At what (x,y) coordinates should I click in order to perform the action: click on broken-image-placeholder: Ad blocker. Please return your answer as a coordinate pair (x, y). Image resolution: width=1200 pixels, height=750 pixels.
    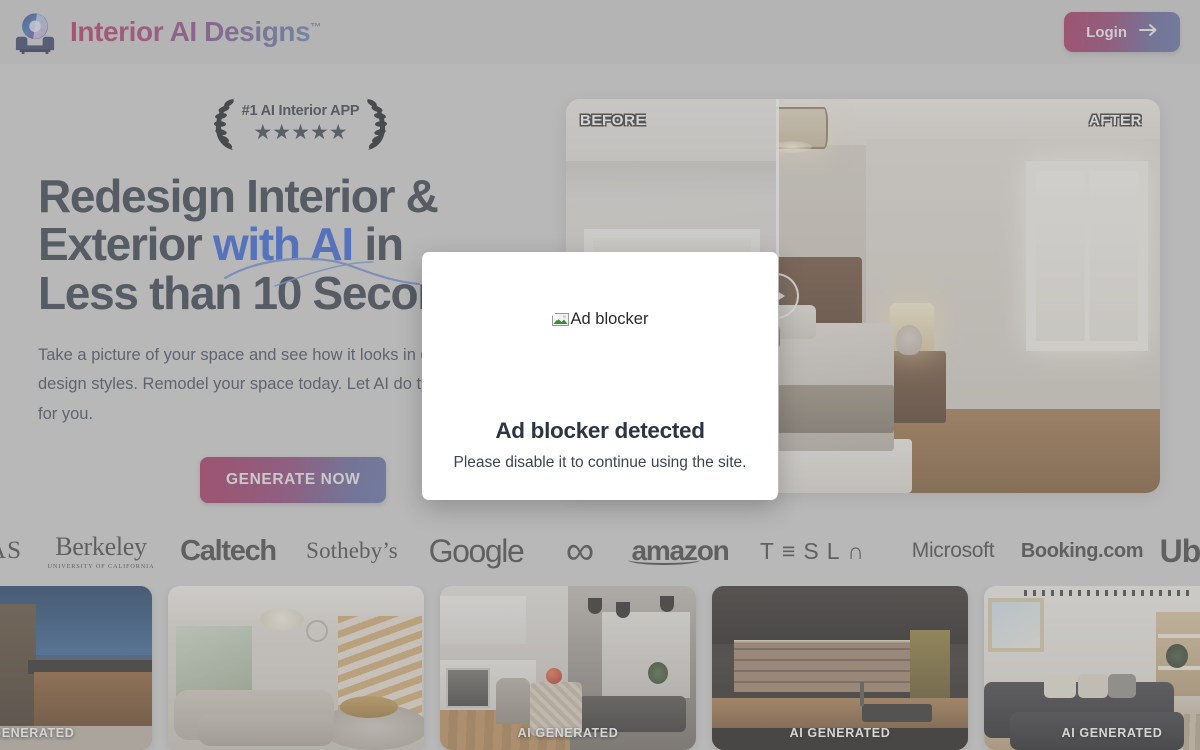
    Looking at the image, I should click on (599, 319).